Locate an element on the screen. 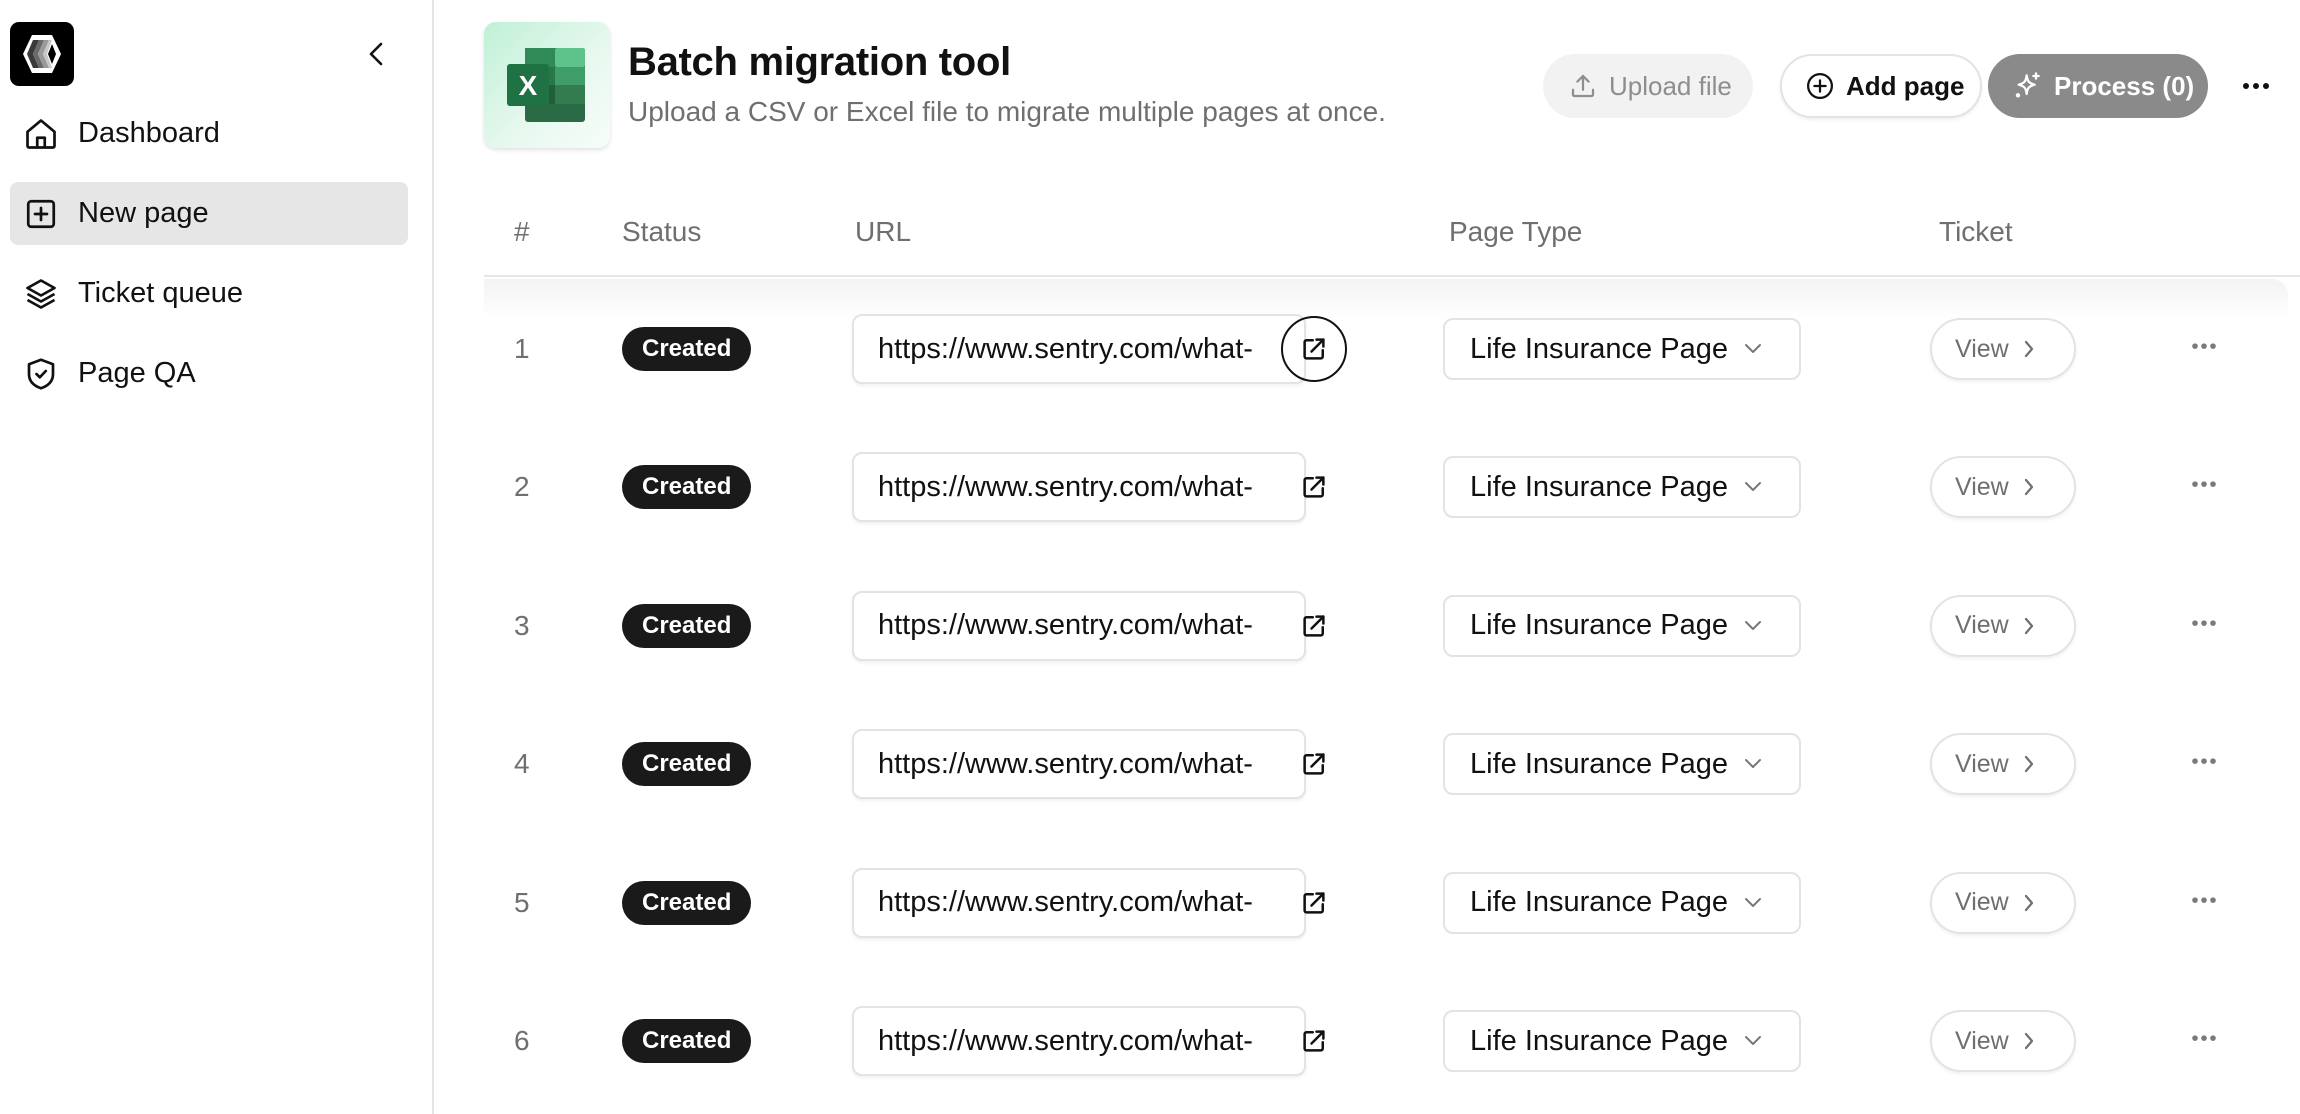  upload-file-label: Upload file is located at coordinates (1670, 85).